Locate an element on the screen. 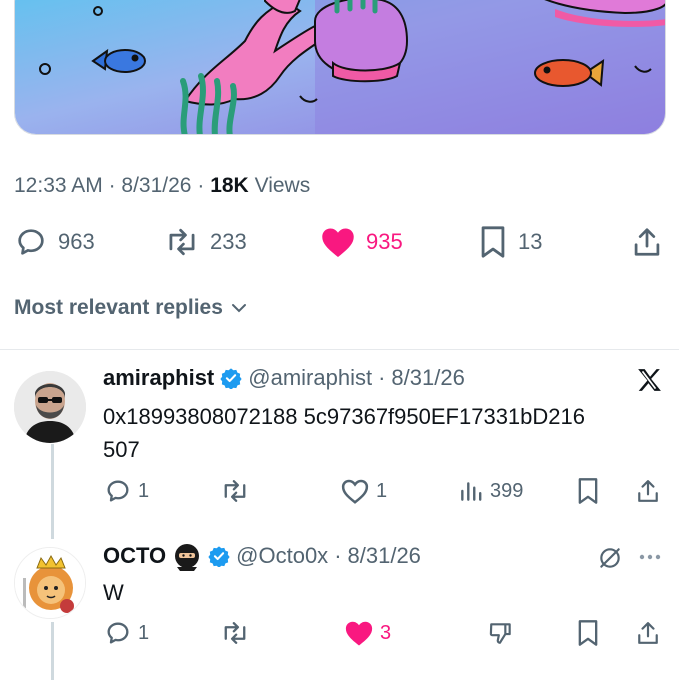  reply-action-bar: 1 1 399 is located at coordinates (384, 491).